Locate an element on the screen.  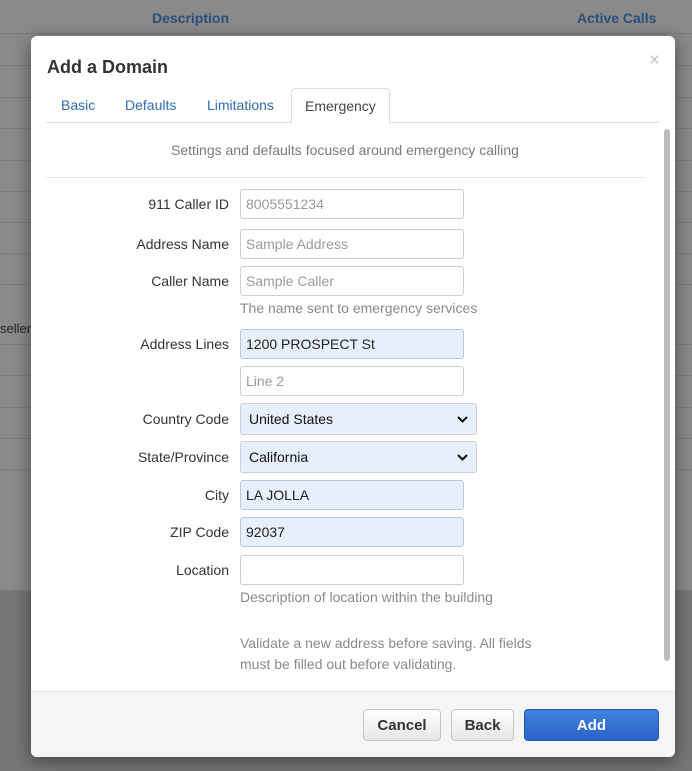
validate-note-line2: must be filled out before validating. is located at coordinates (348, 664).